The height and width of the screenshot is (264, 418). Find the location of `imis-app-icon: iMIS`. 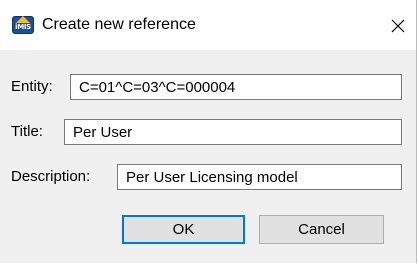

imis-app-icon: iMIS is located at coordinates (23, 25).